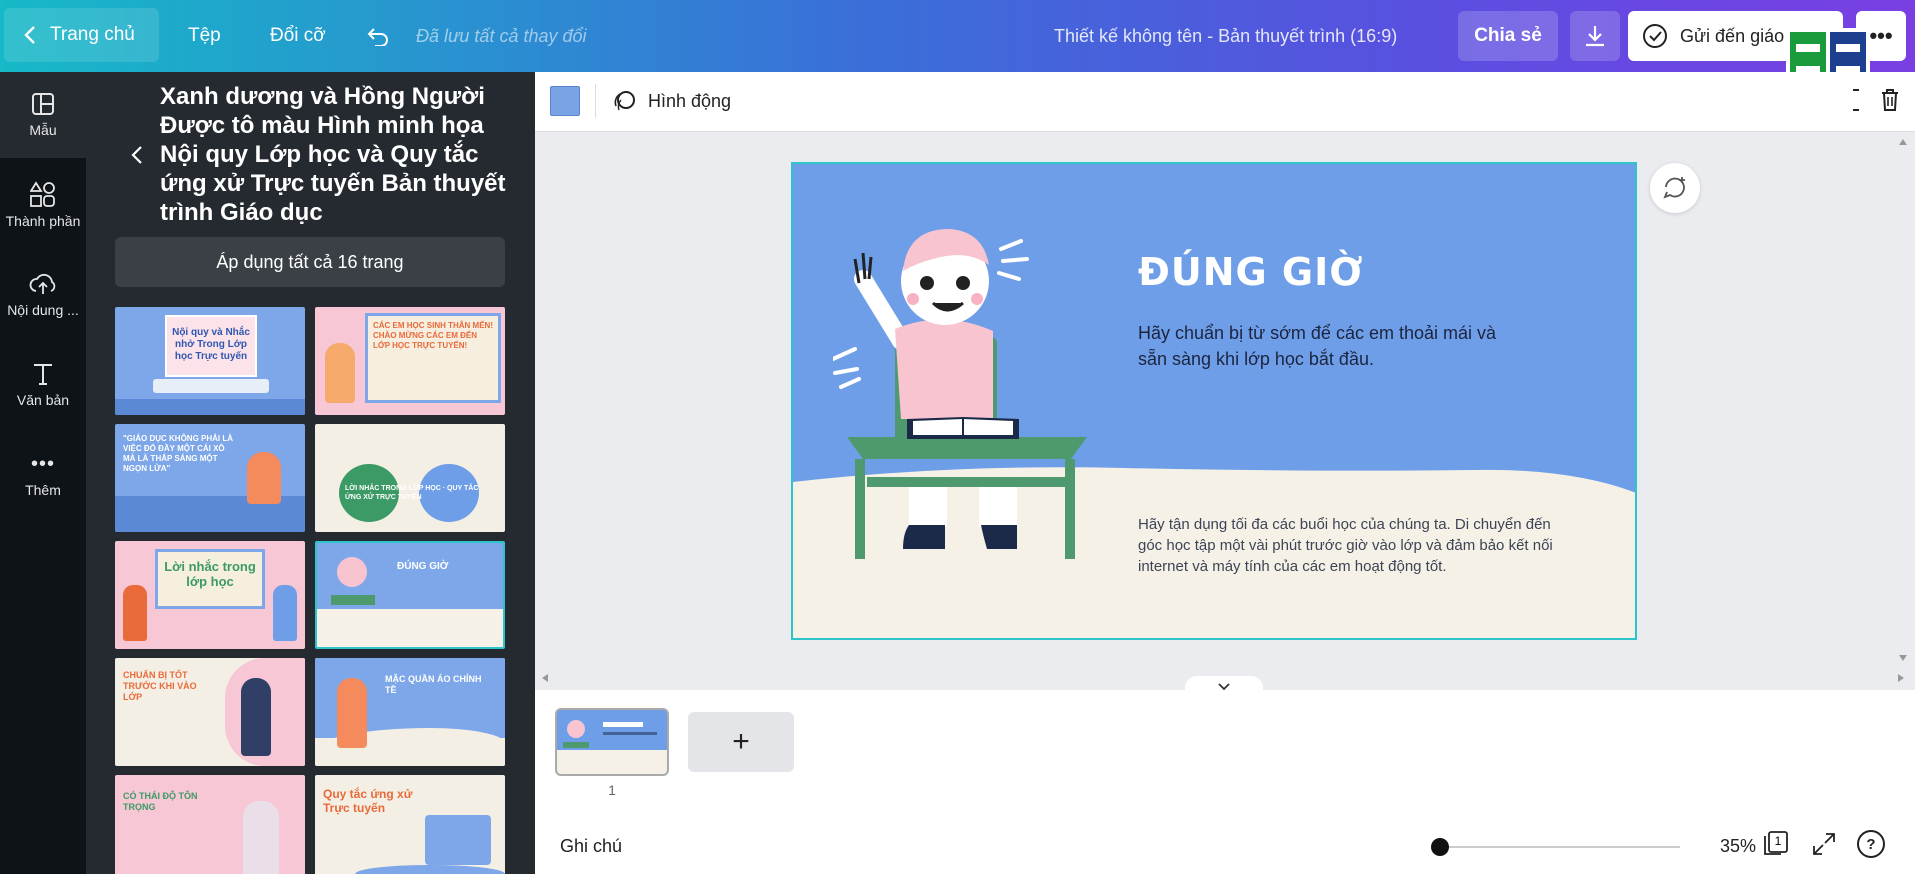  Describe the element at coordinates (1903, 658) in the screenshot. I see `scroll-down-arrow` at that location.